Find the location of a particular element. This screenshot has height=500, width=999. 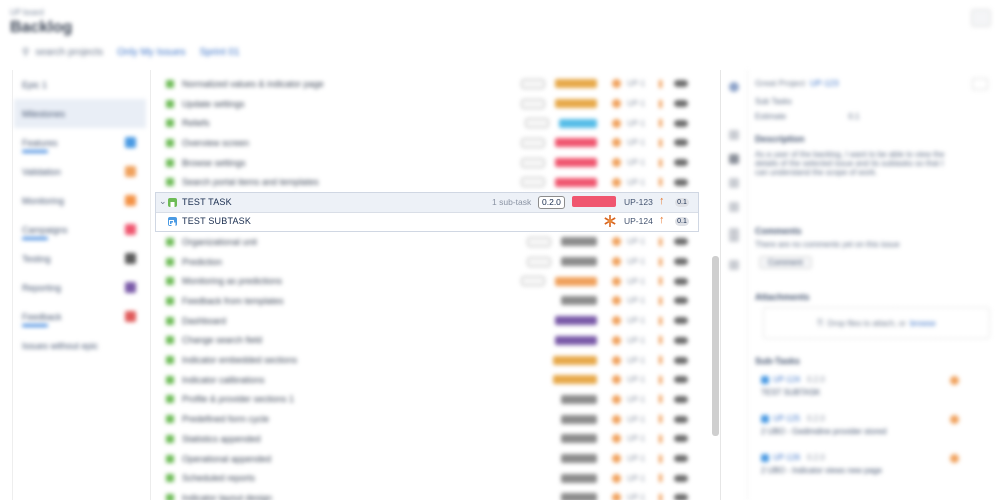

task-row: Monitoring as predictions UP-1 is located at coordinates (427, 281).